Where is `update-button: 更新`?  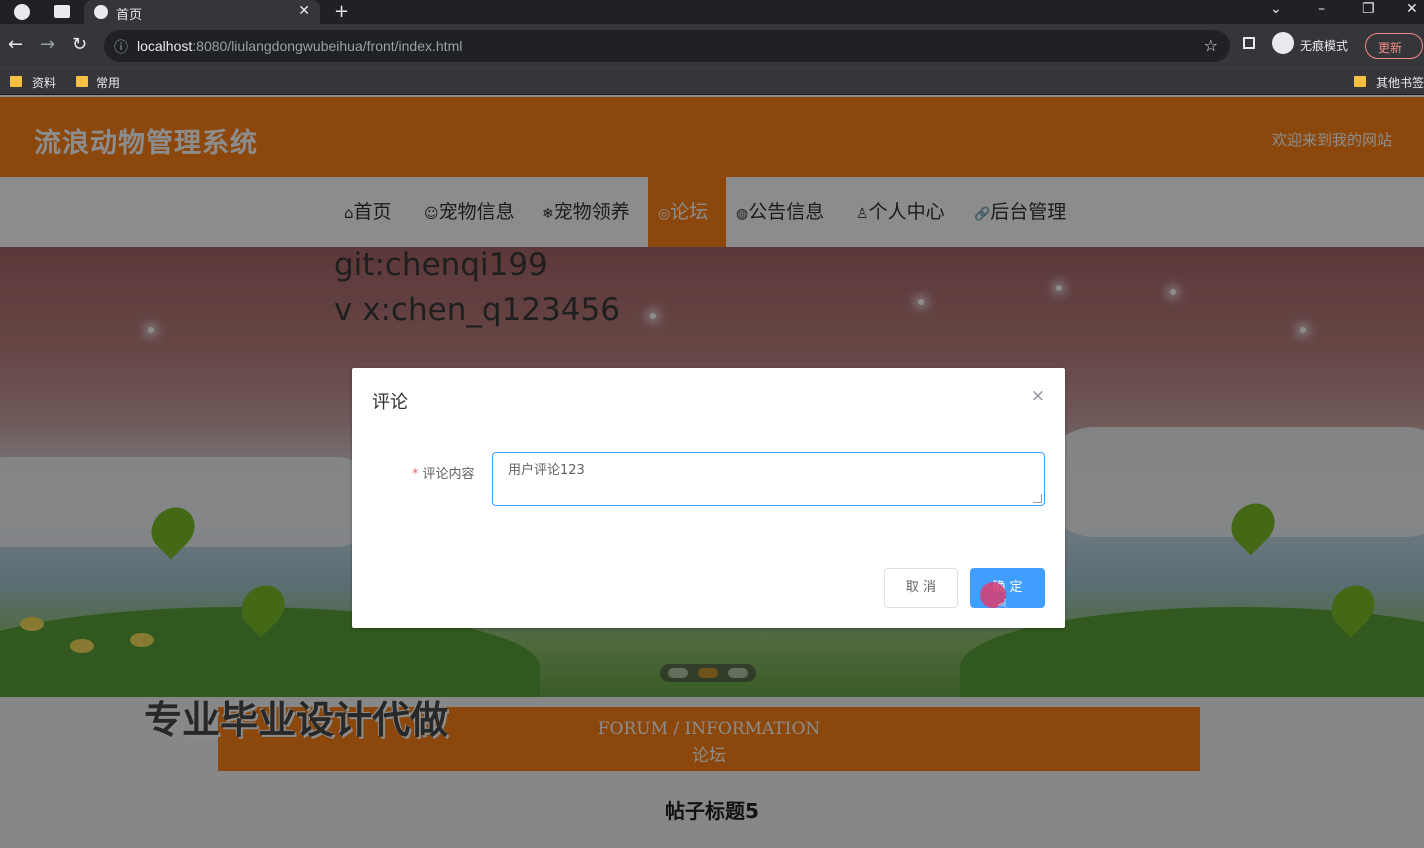 update-button: 更新 is located at coordinates (1394, 46).